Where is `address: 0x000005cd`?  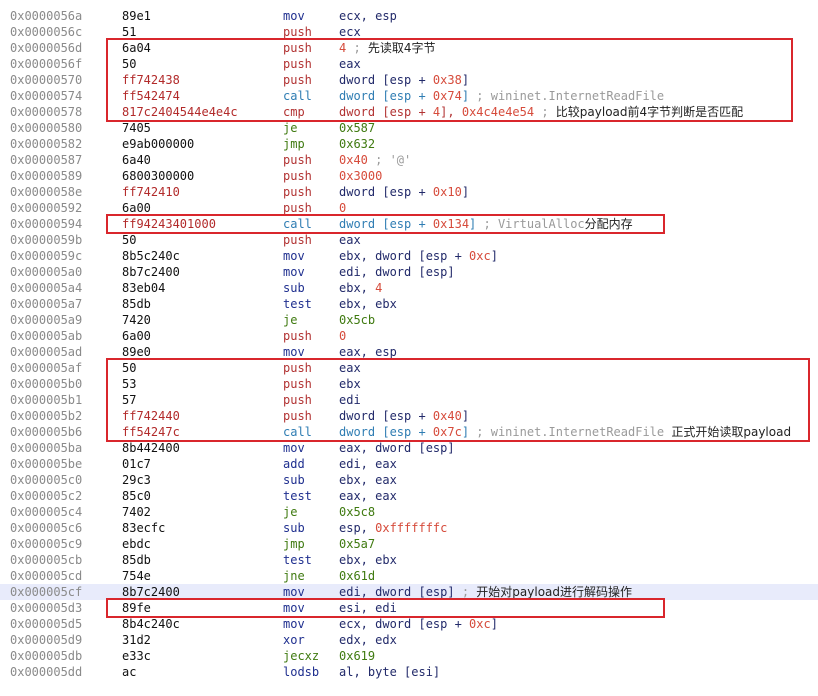 address: 0x000005cd is located at coordinates (46, 576).